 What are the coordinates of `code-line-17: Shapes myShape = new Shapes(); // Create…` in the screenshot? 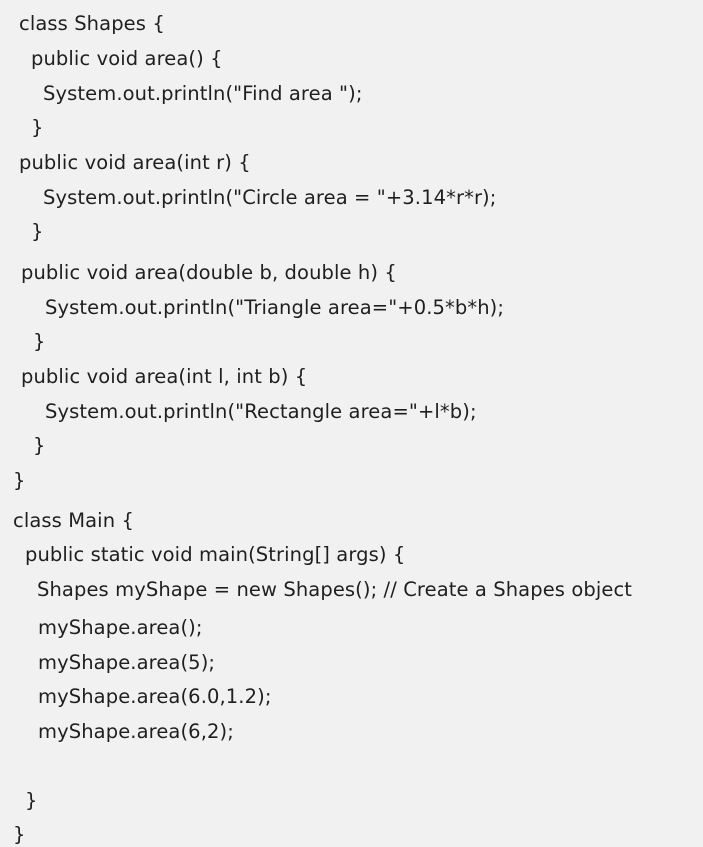 It's located at (335, 589).